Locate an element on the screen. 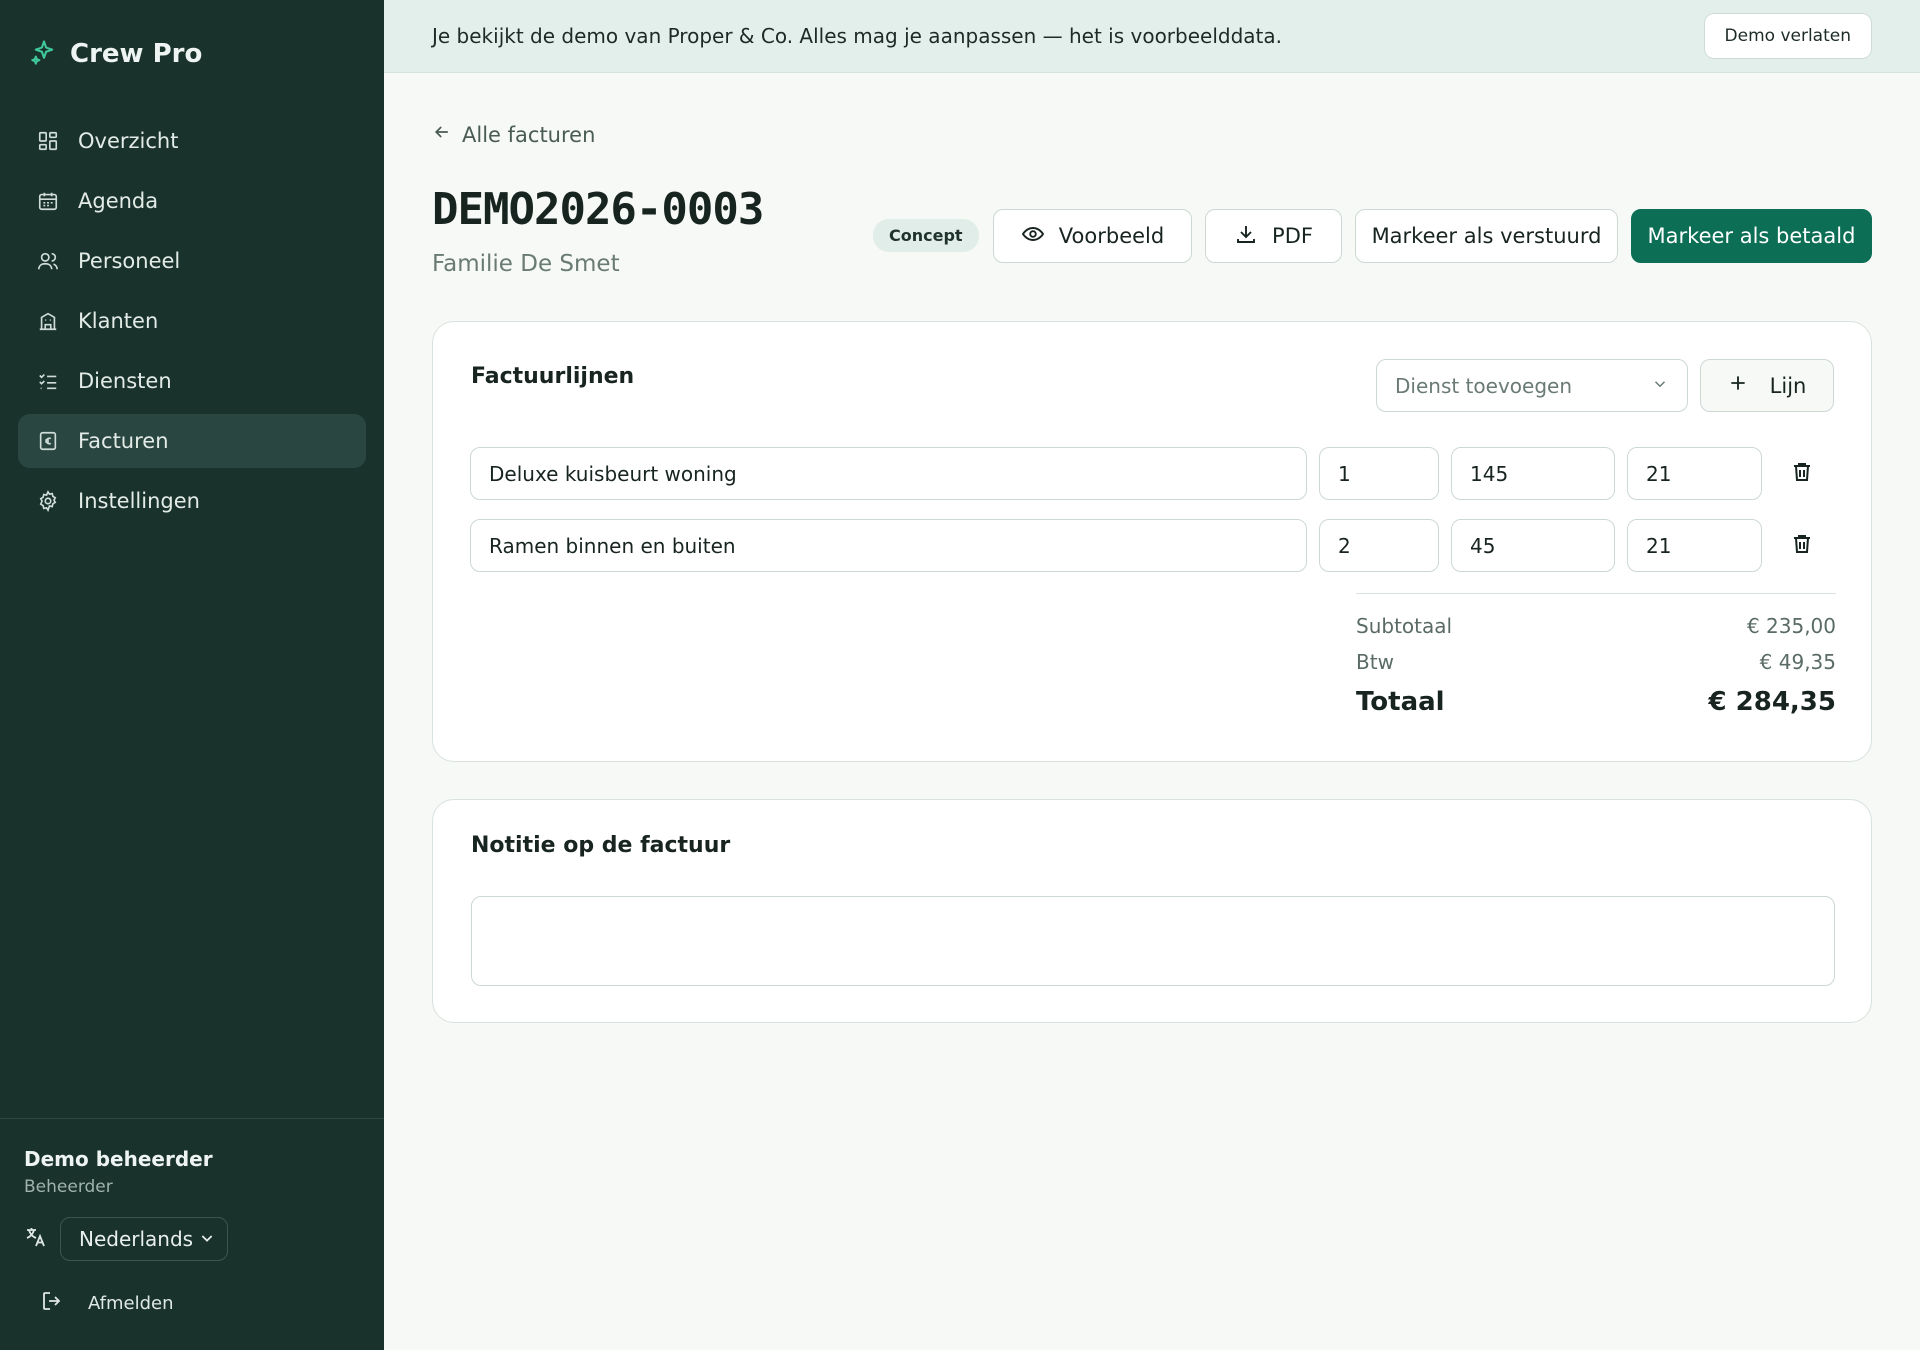 The height and width of the screenshot is (1350, 1920). line-price-input: 45 is located at coordinates (1533, 545).